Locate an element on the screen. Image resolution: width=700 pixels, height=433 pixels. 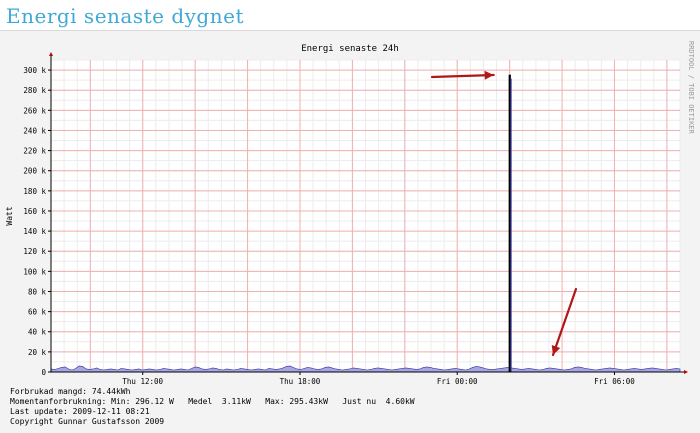
x-axis-arrow-head is located at coordinates (686, 372).